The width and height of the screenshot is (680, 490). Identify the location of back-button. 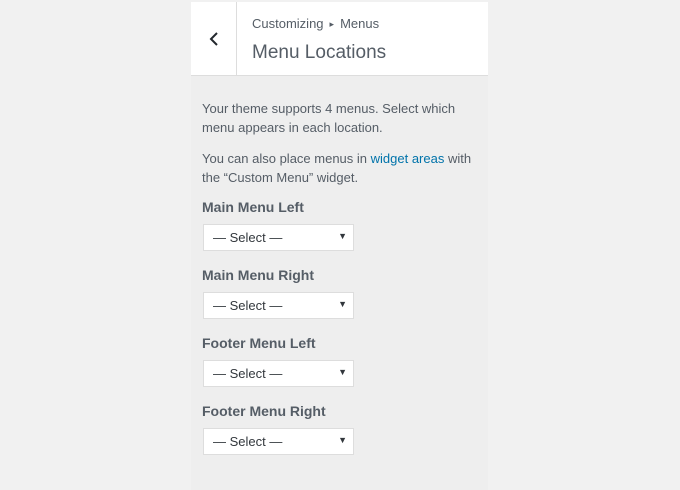
(214, 38).